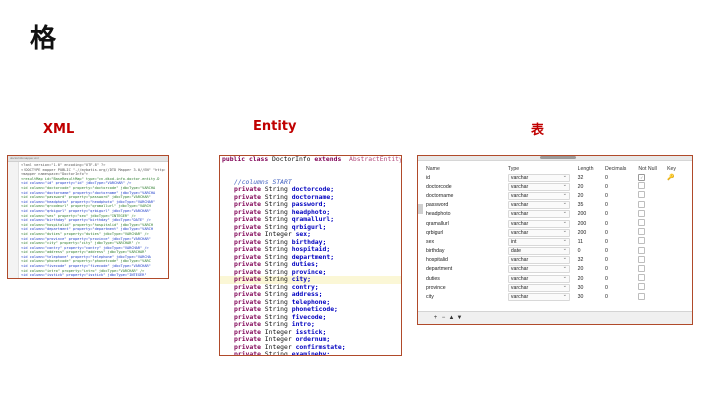 The image size is (720, 405). I want to click on left-collapse-handle, so click(420, 209).